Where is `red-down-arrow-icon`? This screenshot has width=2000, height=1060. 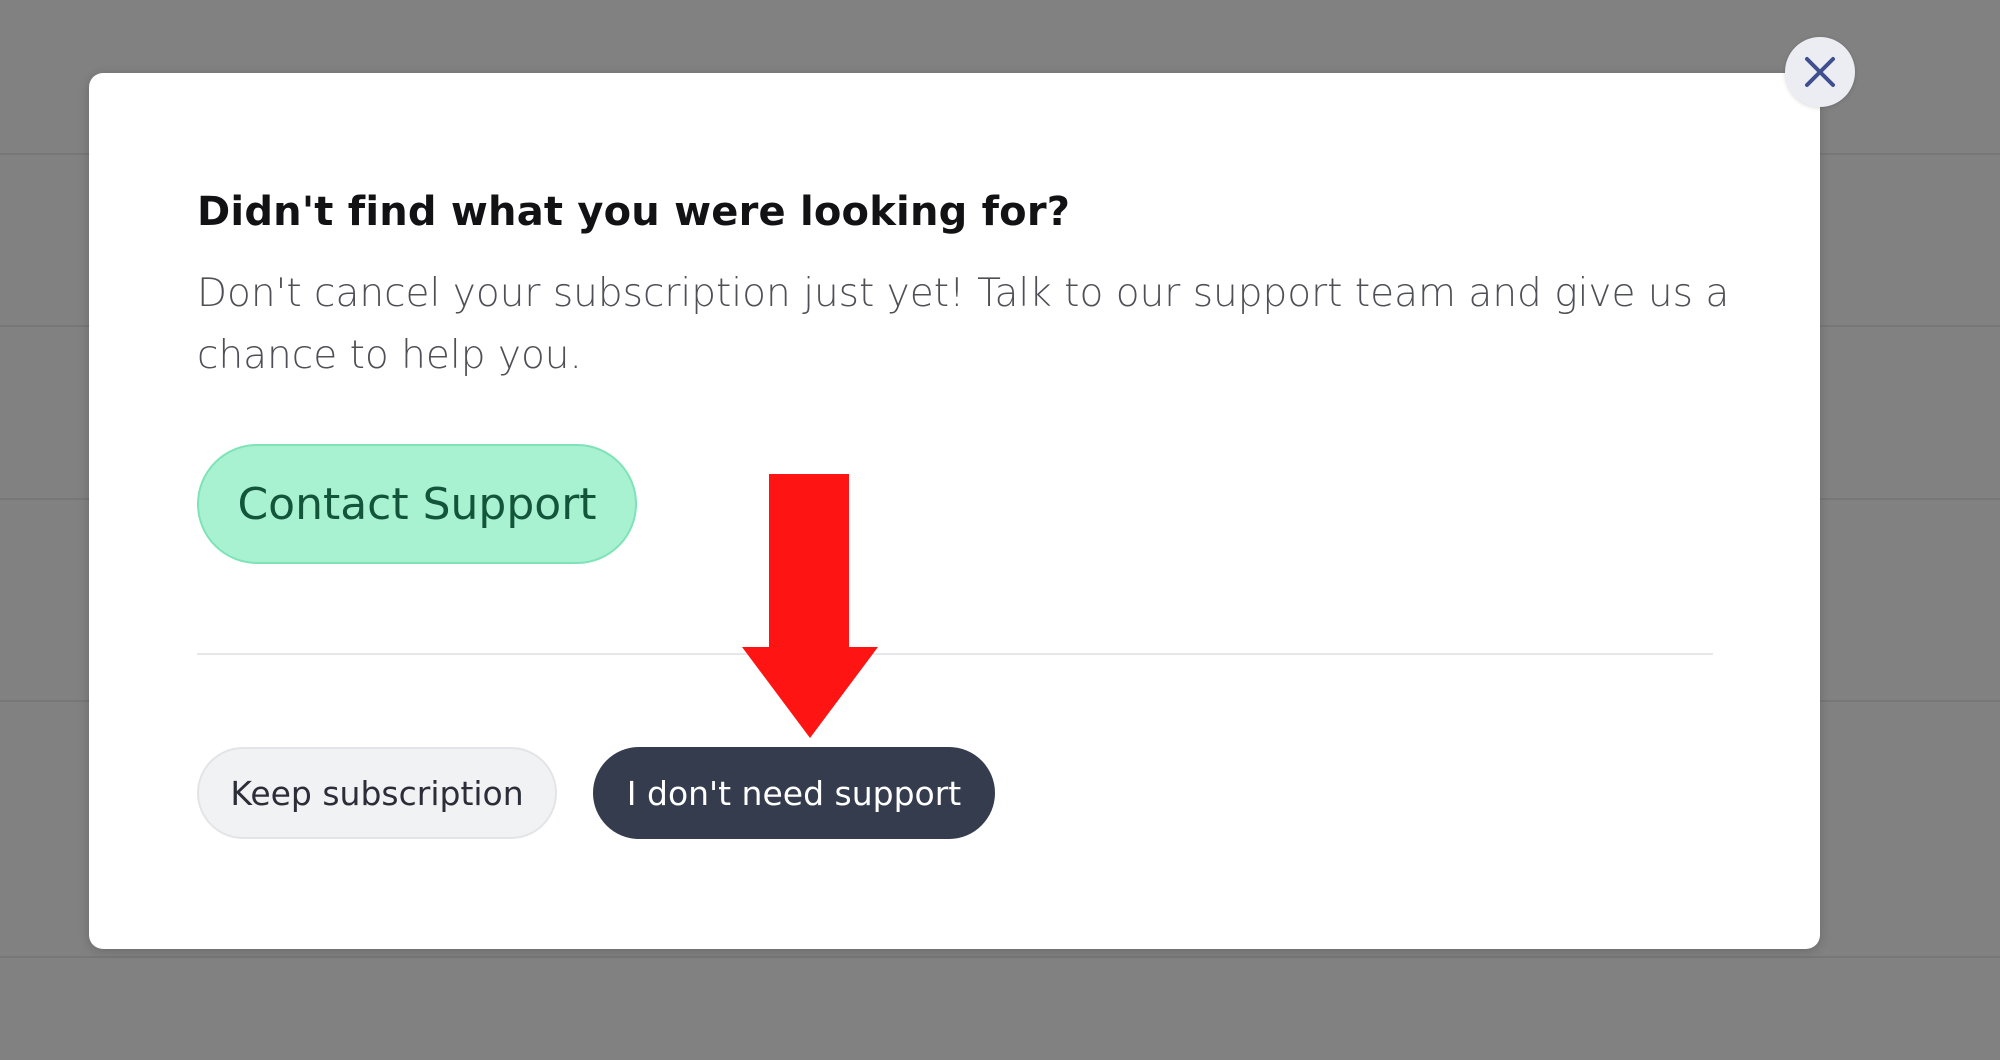 red-down-arrow-icon is located at coordinates (810, 606).